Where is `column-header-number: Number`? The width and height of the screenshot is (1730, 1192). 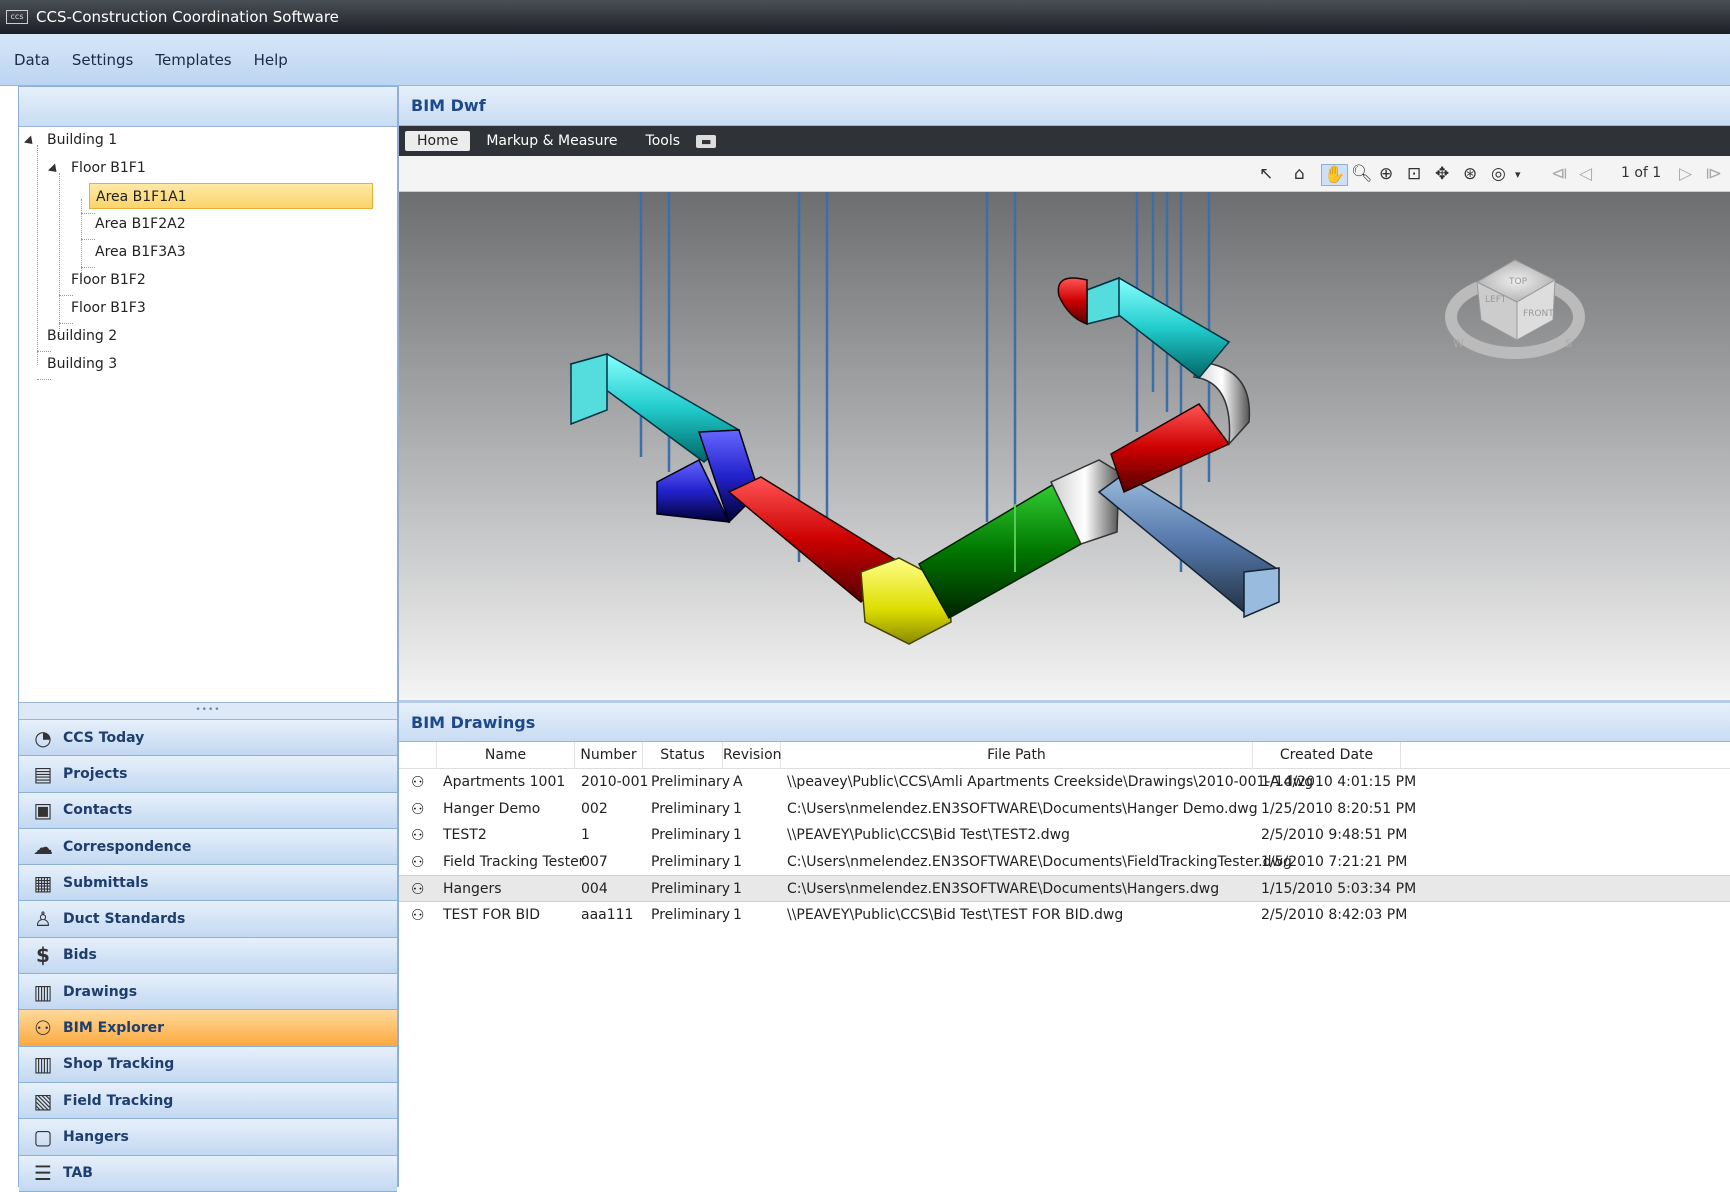 column-header-number: Number is located at coordinates (609, 755).